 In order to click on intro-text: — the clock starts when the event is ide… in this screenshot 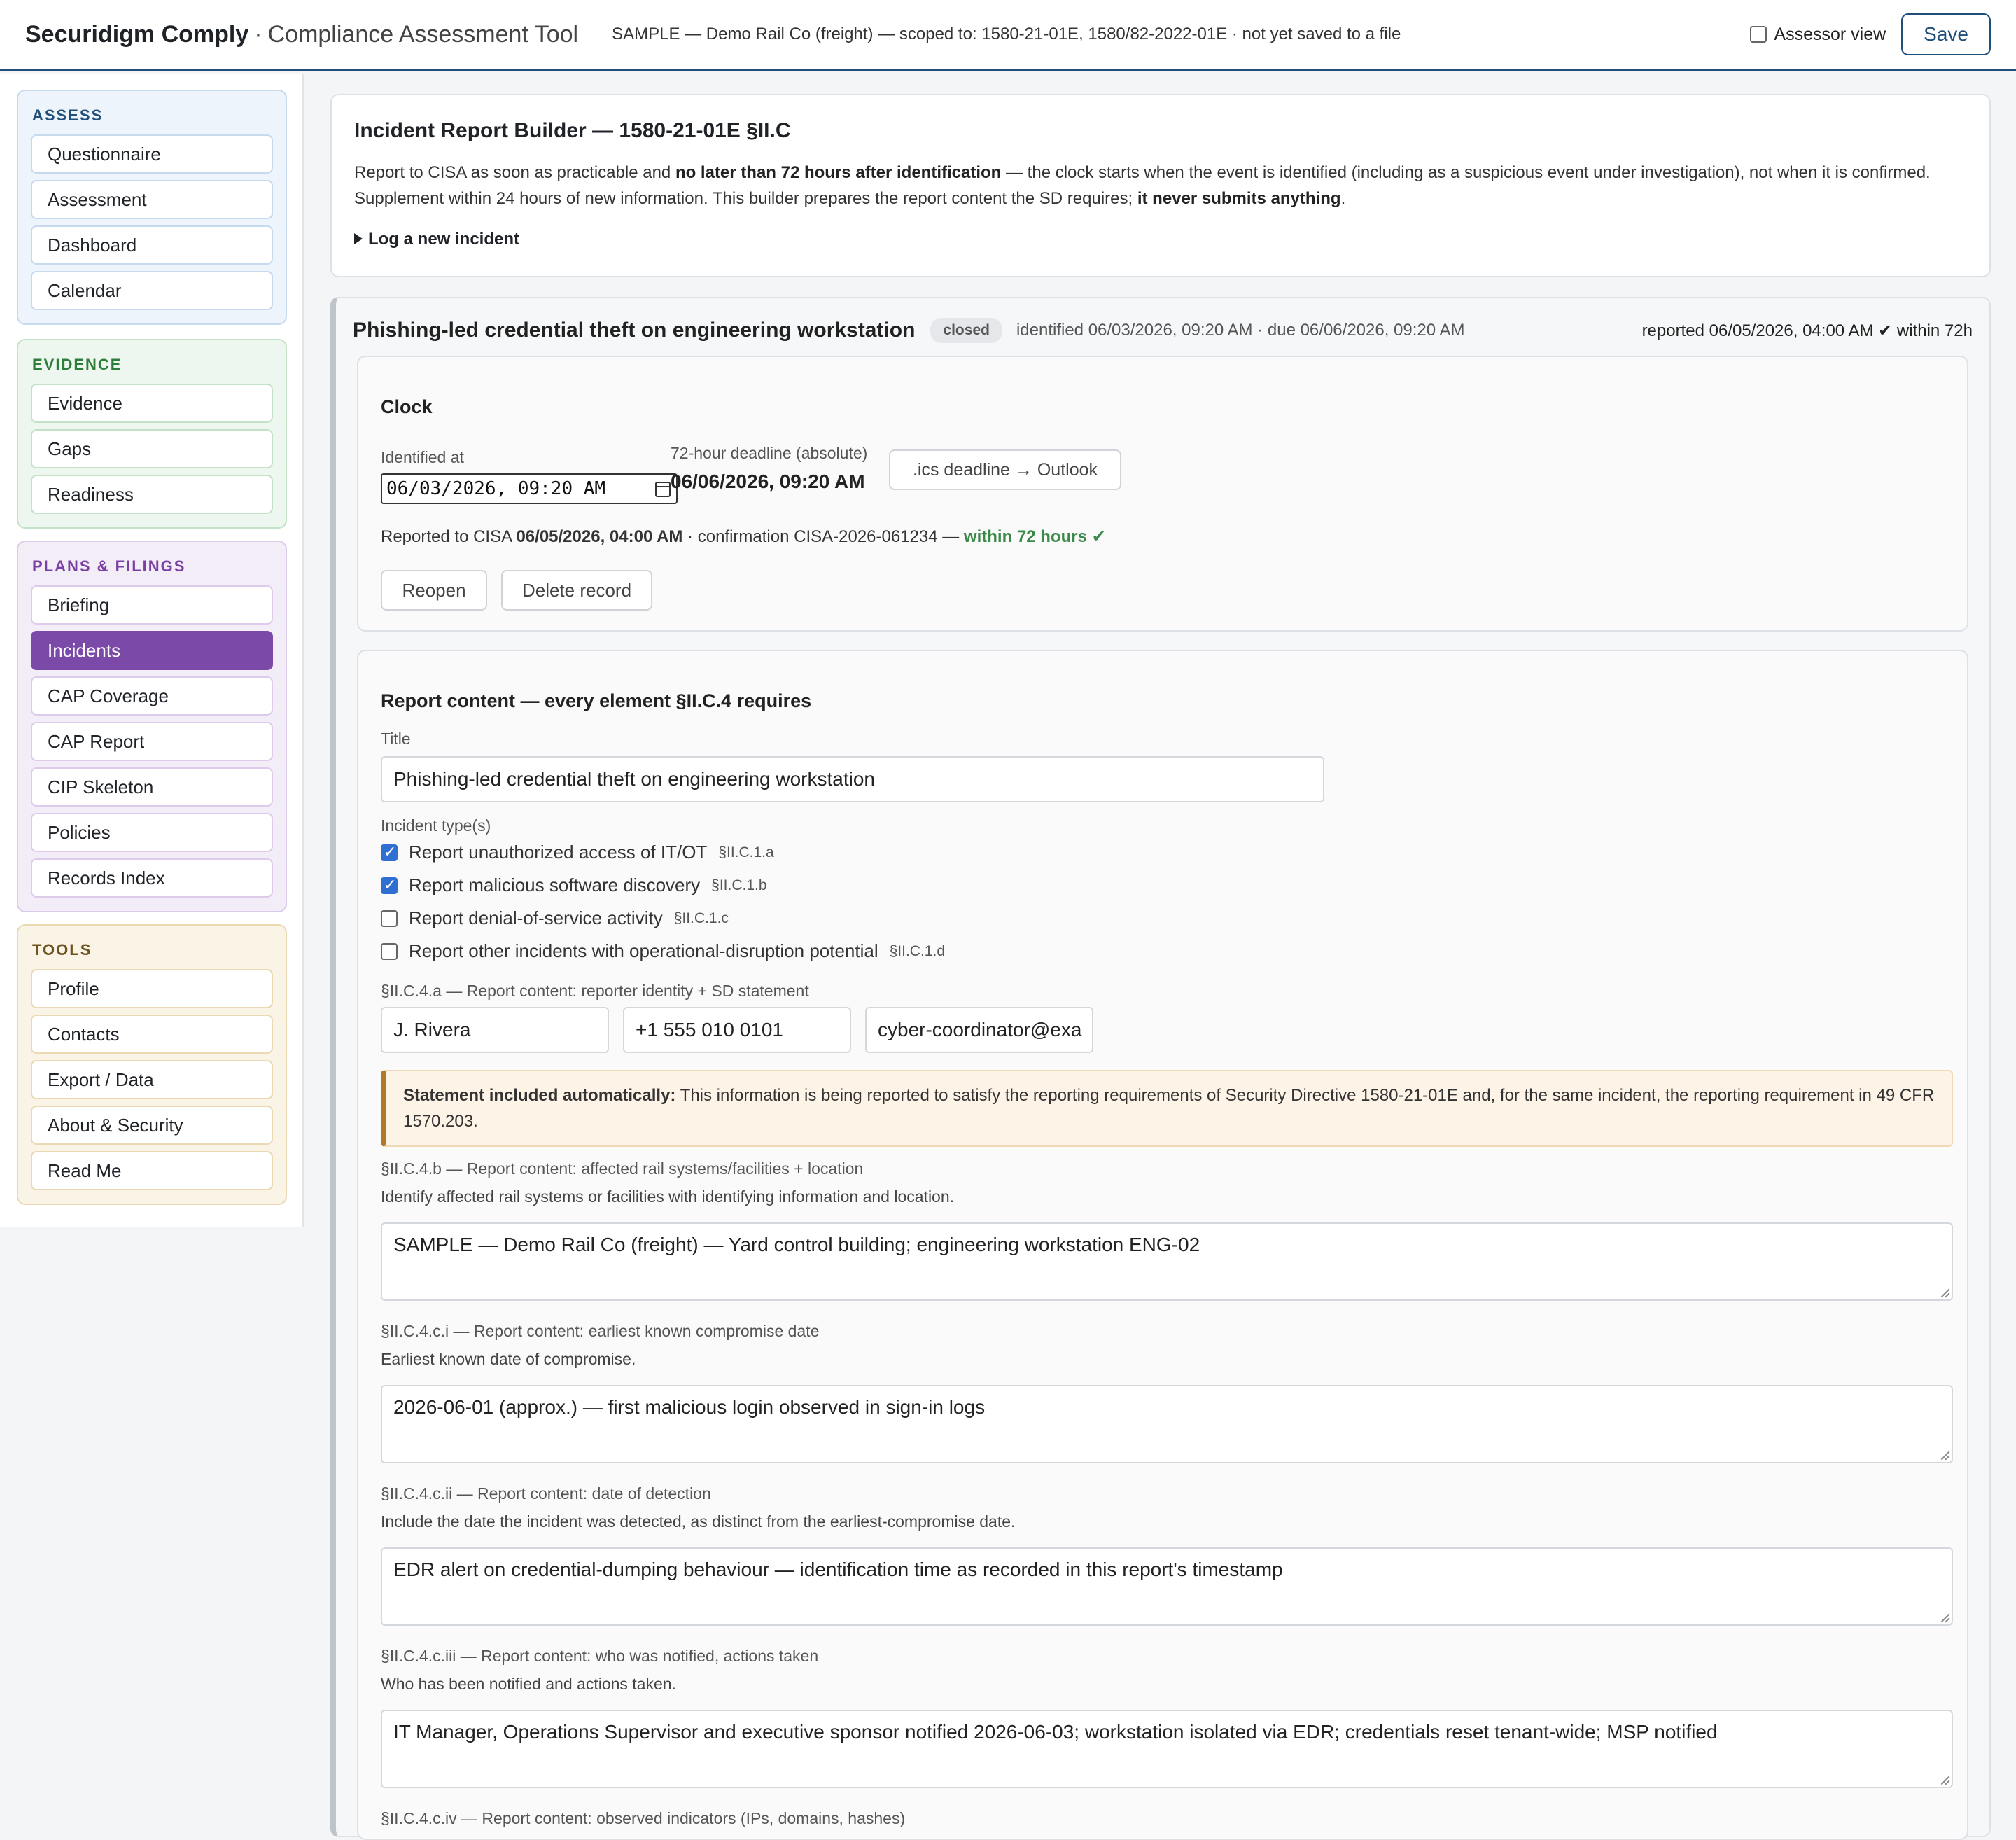, I will do `click(1466, 172)`.